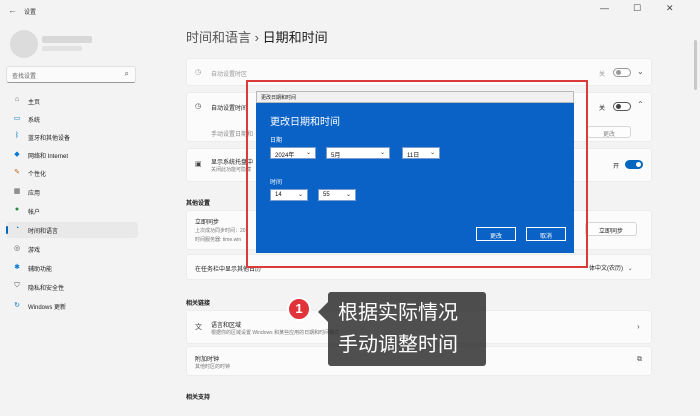 This screenshot has height=416, width=700. Describe the element at coordinates (358, 153) in the screenshot. I see `month-select: 5月 ⌄` at that location.